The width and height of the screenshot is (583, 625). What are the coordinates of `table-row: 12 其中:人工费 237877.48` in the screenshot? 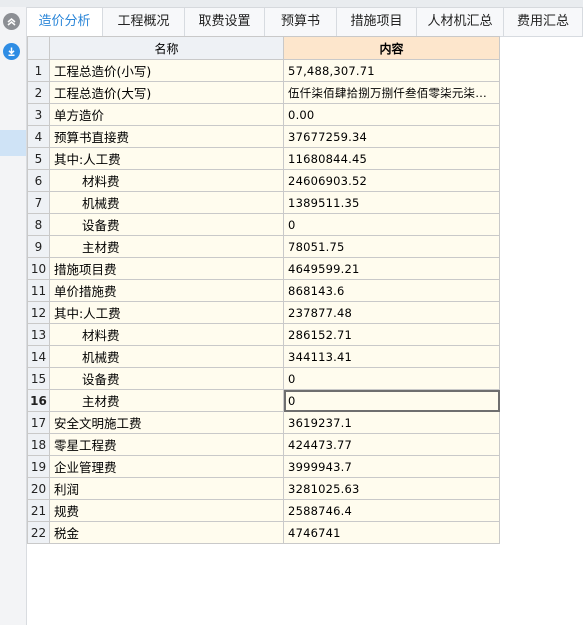 It's located at (263, 312).